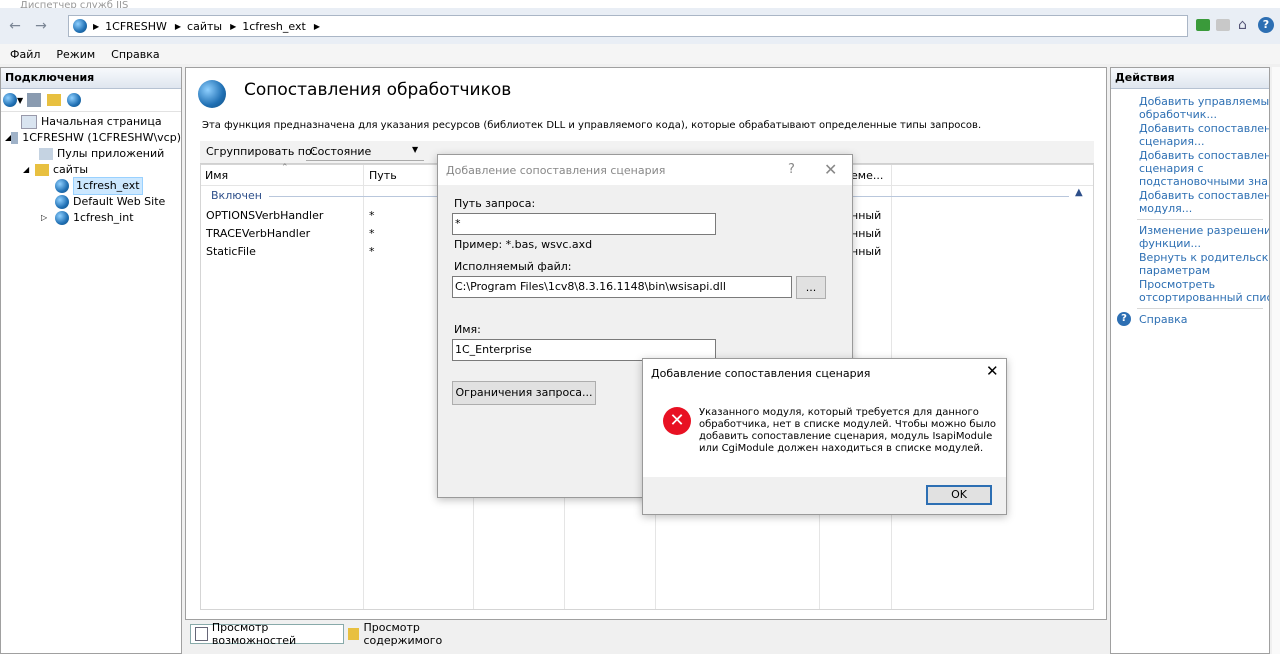 This screenshot has height=654, width=1280. Describe the element at coordinates (46, 154) in the screenshot. I see `app-pool-icon` at that location.